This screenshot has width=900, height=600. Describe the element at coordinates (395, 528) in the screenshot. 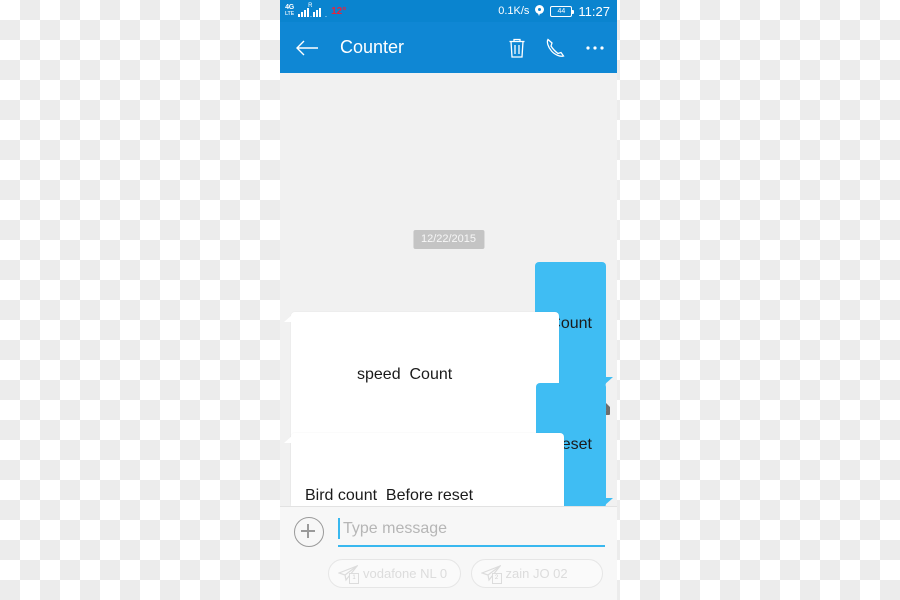

I see `message-input-placeholder: Type message` at that location.